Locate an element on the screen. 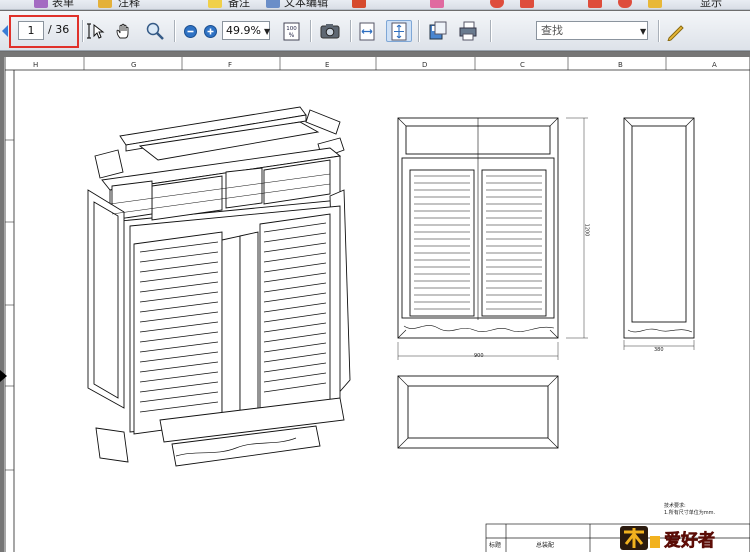  column-label-f: F is located at coordinates (230, 65).